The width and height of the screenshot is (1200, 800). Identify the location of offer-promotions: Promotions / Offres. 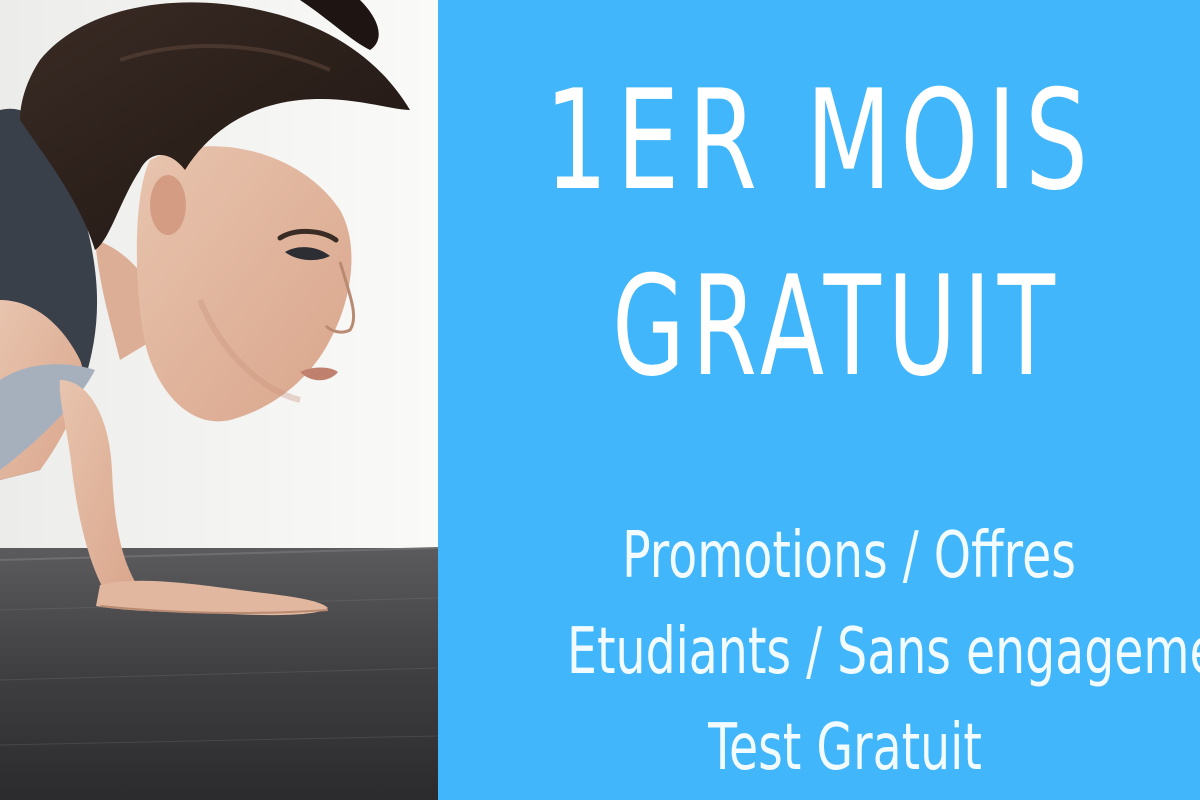
(849, 556).